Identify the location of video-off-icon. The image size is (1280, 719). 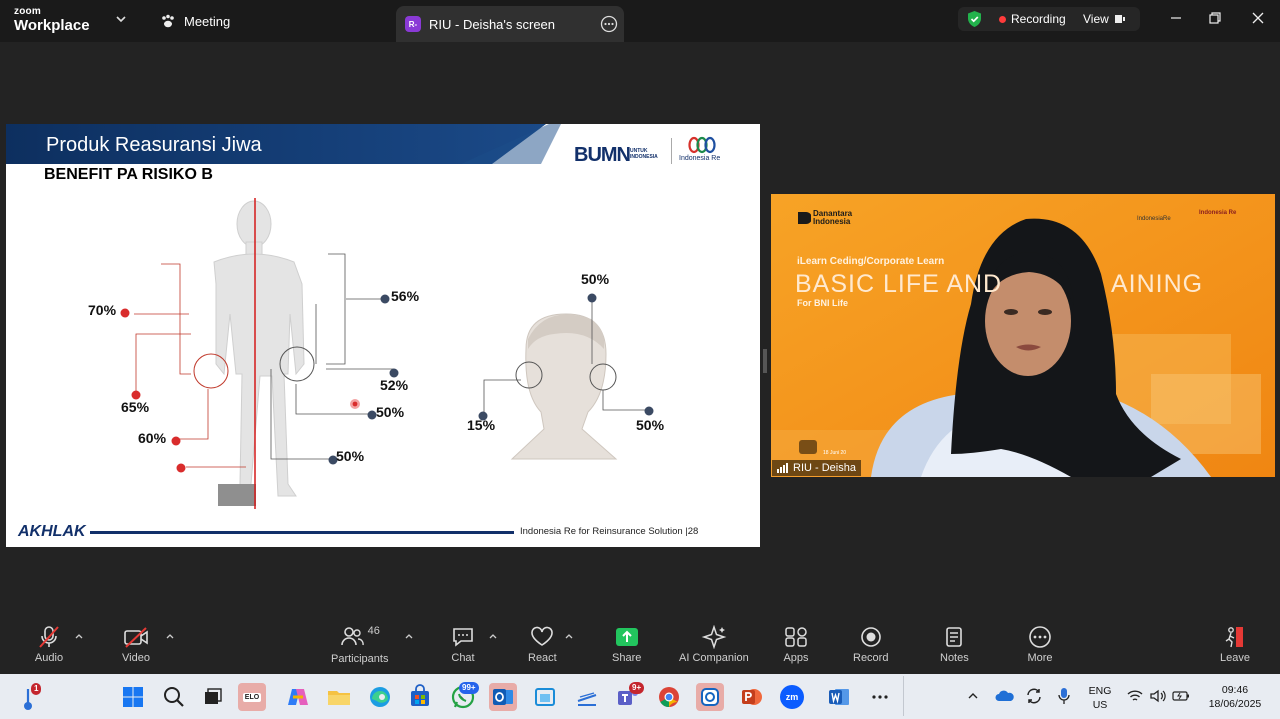
(136, 637).